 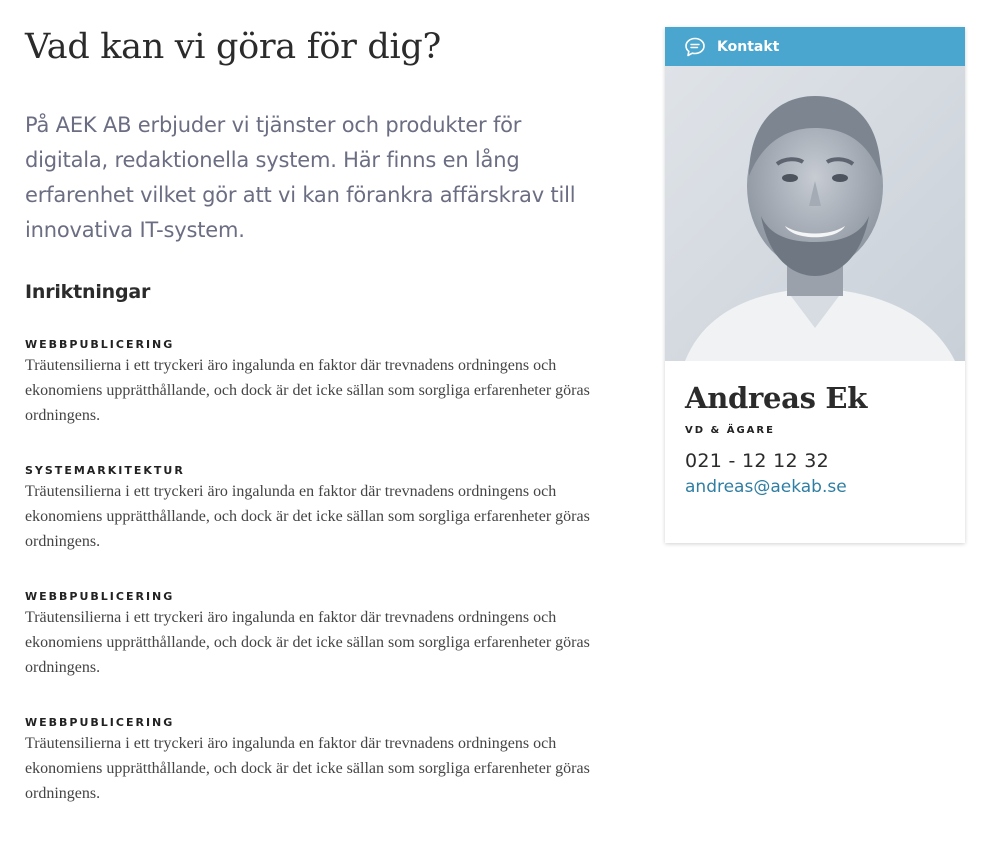 I want to click on contact-card-header: Kontakt, so click(x=815, y=46).